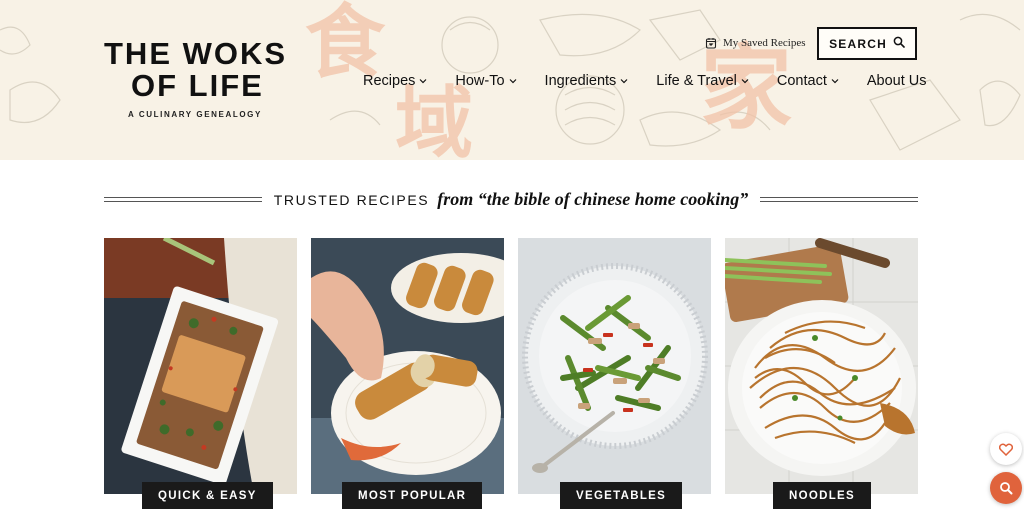 The width and height of the screenshot is (1024, 529). What do you see at coordinates (711, 43) in the screenshot?
I see `saved-recipes-icon` at bounding box center [711, 43].